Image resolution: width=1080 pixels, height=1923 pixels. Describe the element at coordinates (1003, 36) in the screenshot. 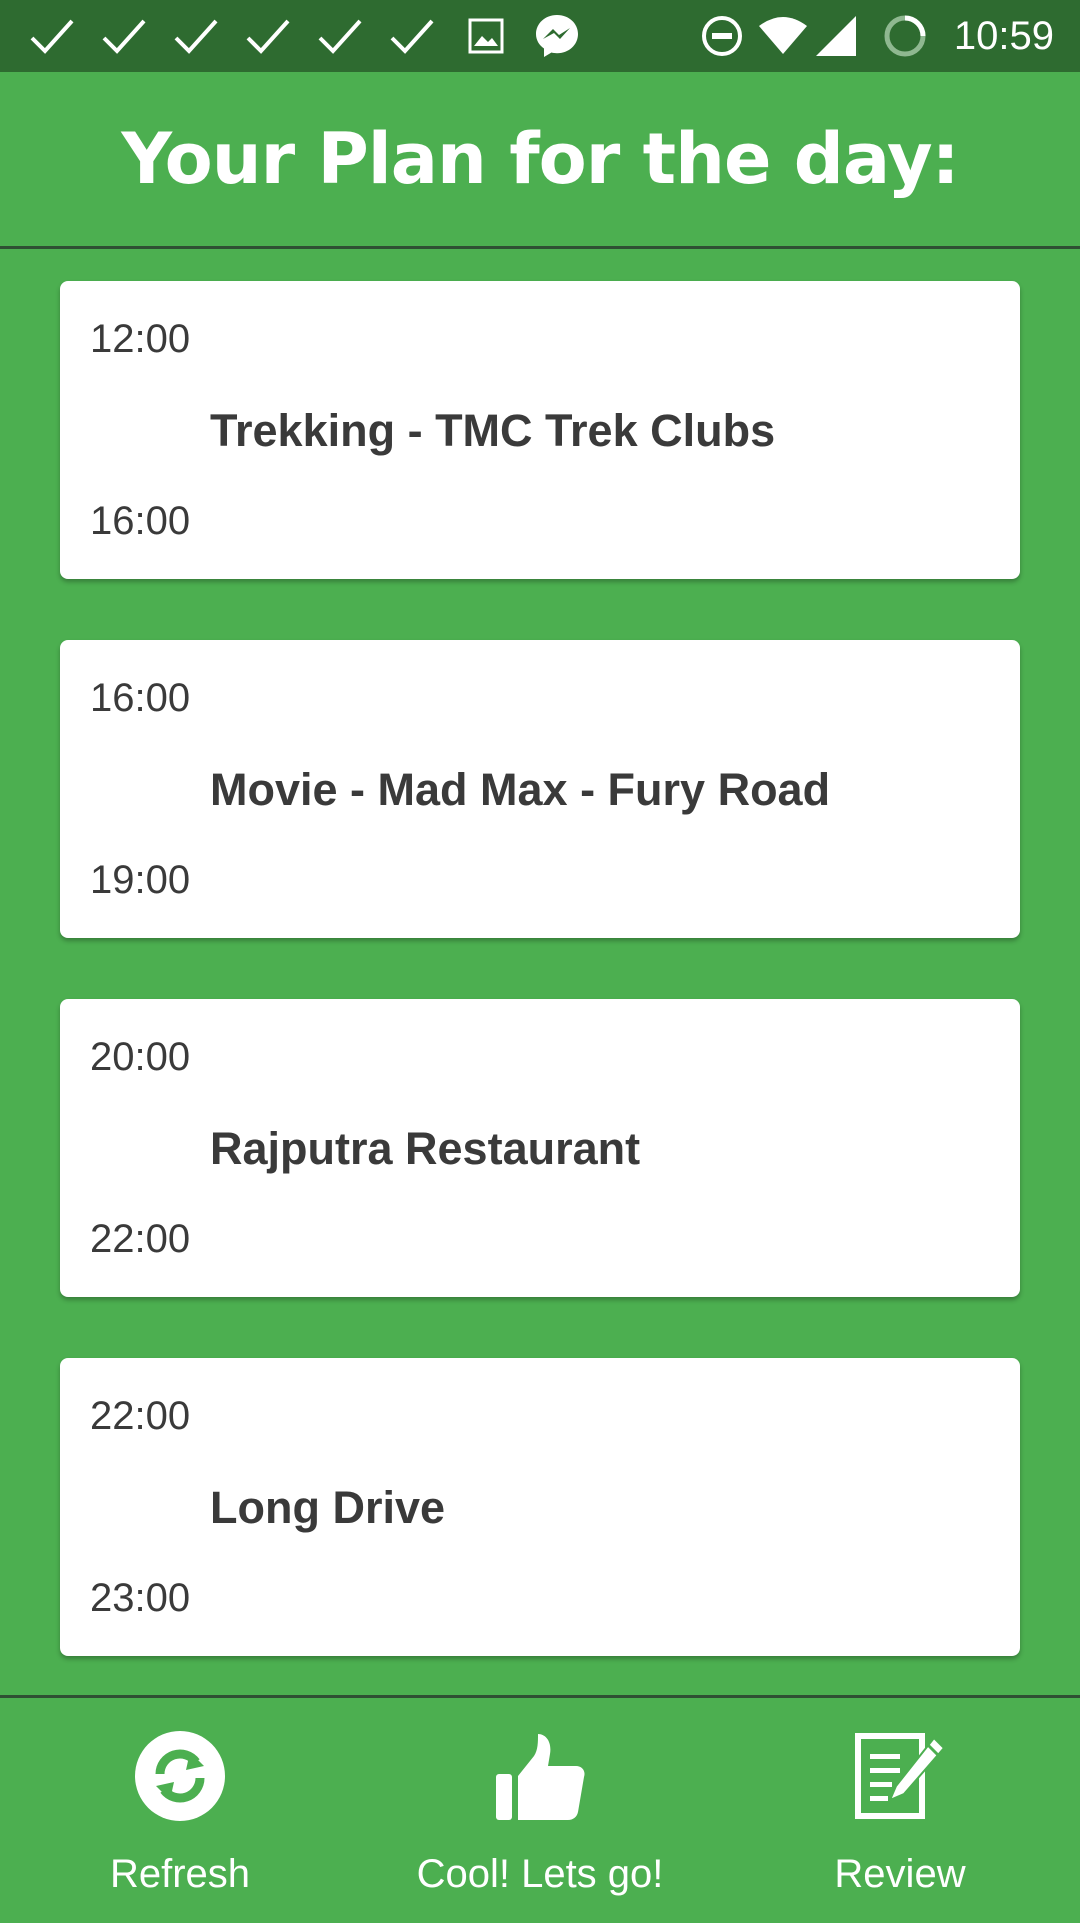

I see `status-time: 10:59` at that location.